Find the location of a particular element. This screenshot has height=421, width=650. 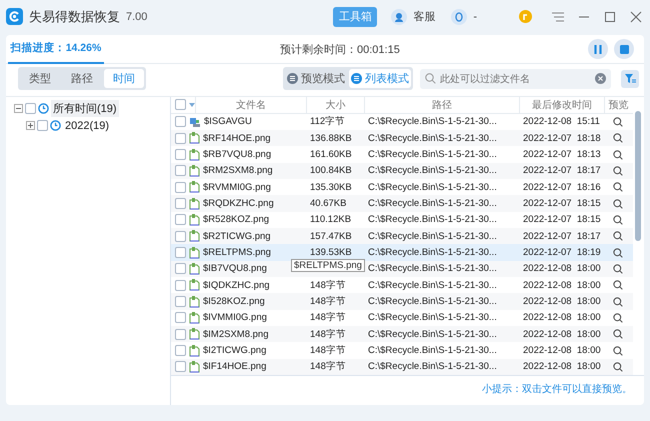

file-size: 136.88KB is located at coordinates (331, 138).